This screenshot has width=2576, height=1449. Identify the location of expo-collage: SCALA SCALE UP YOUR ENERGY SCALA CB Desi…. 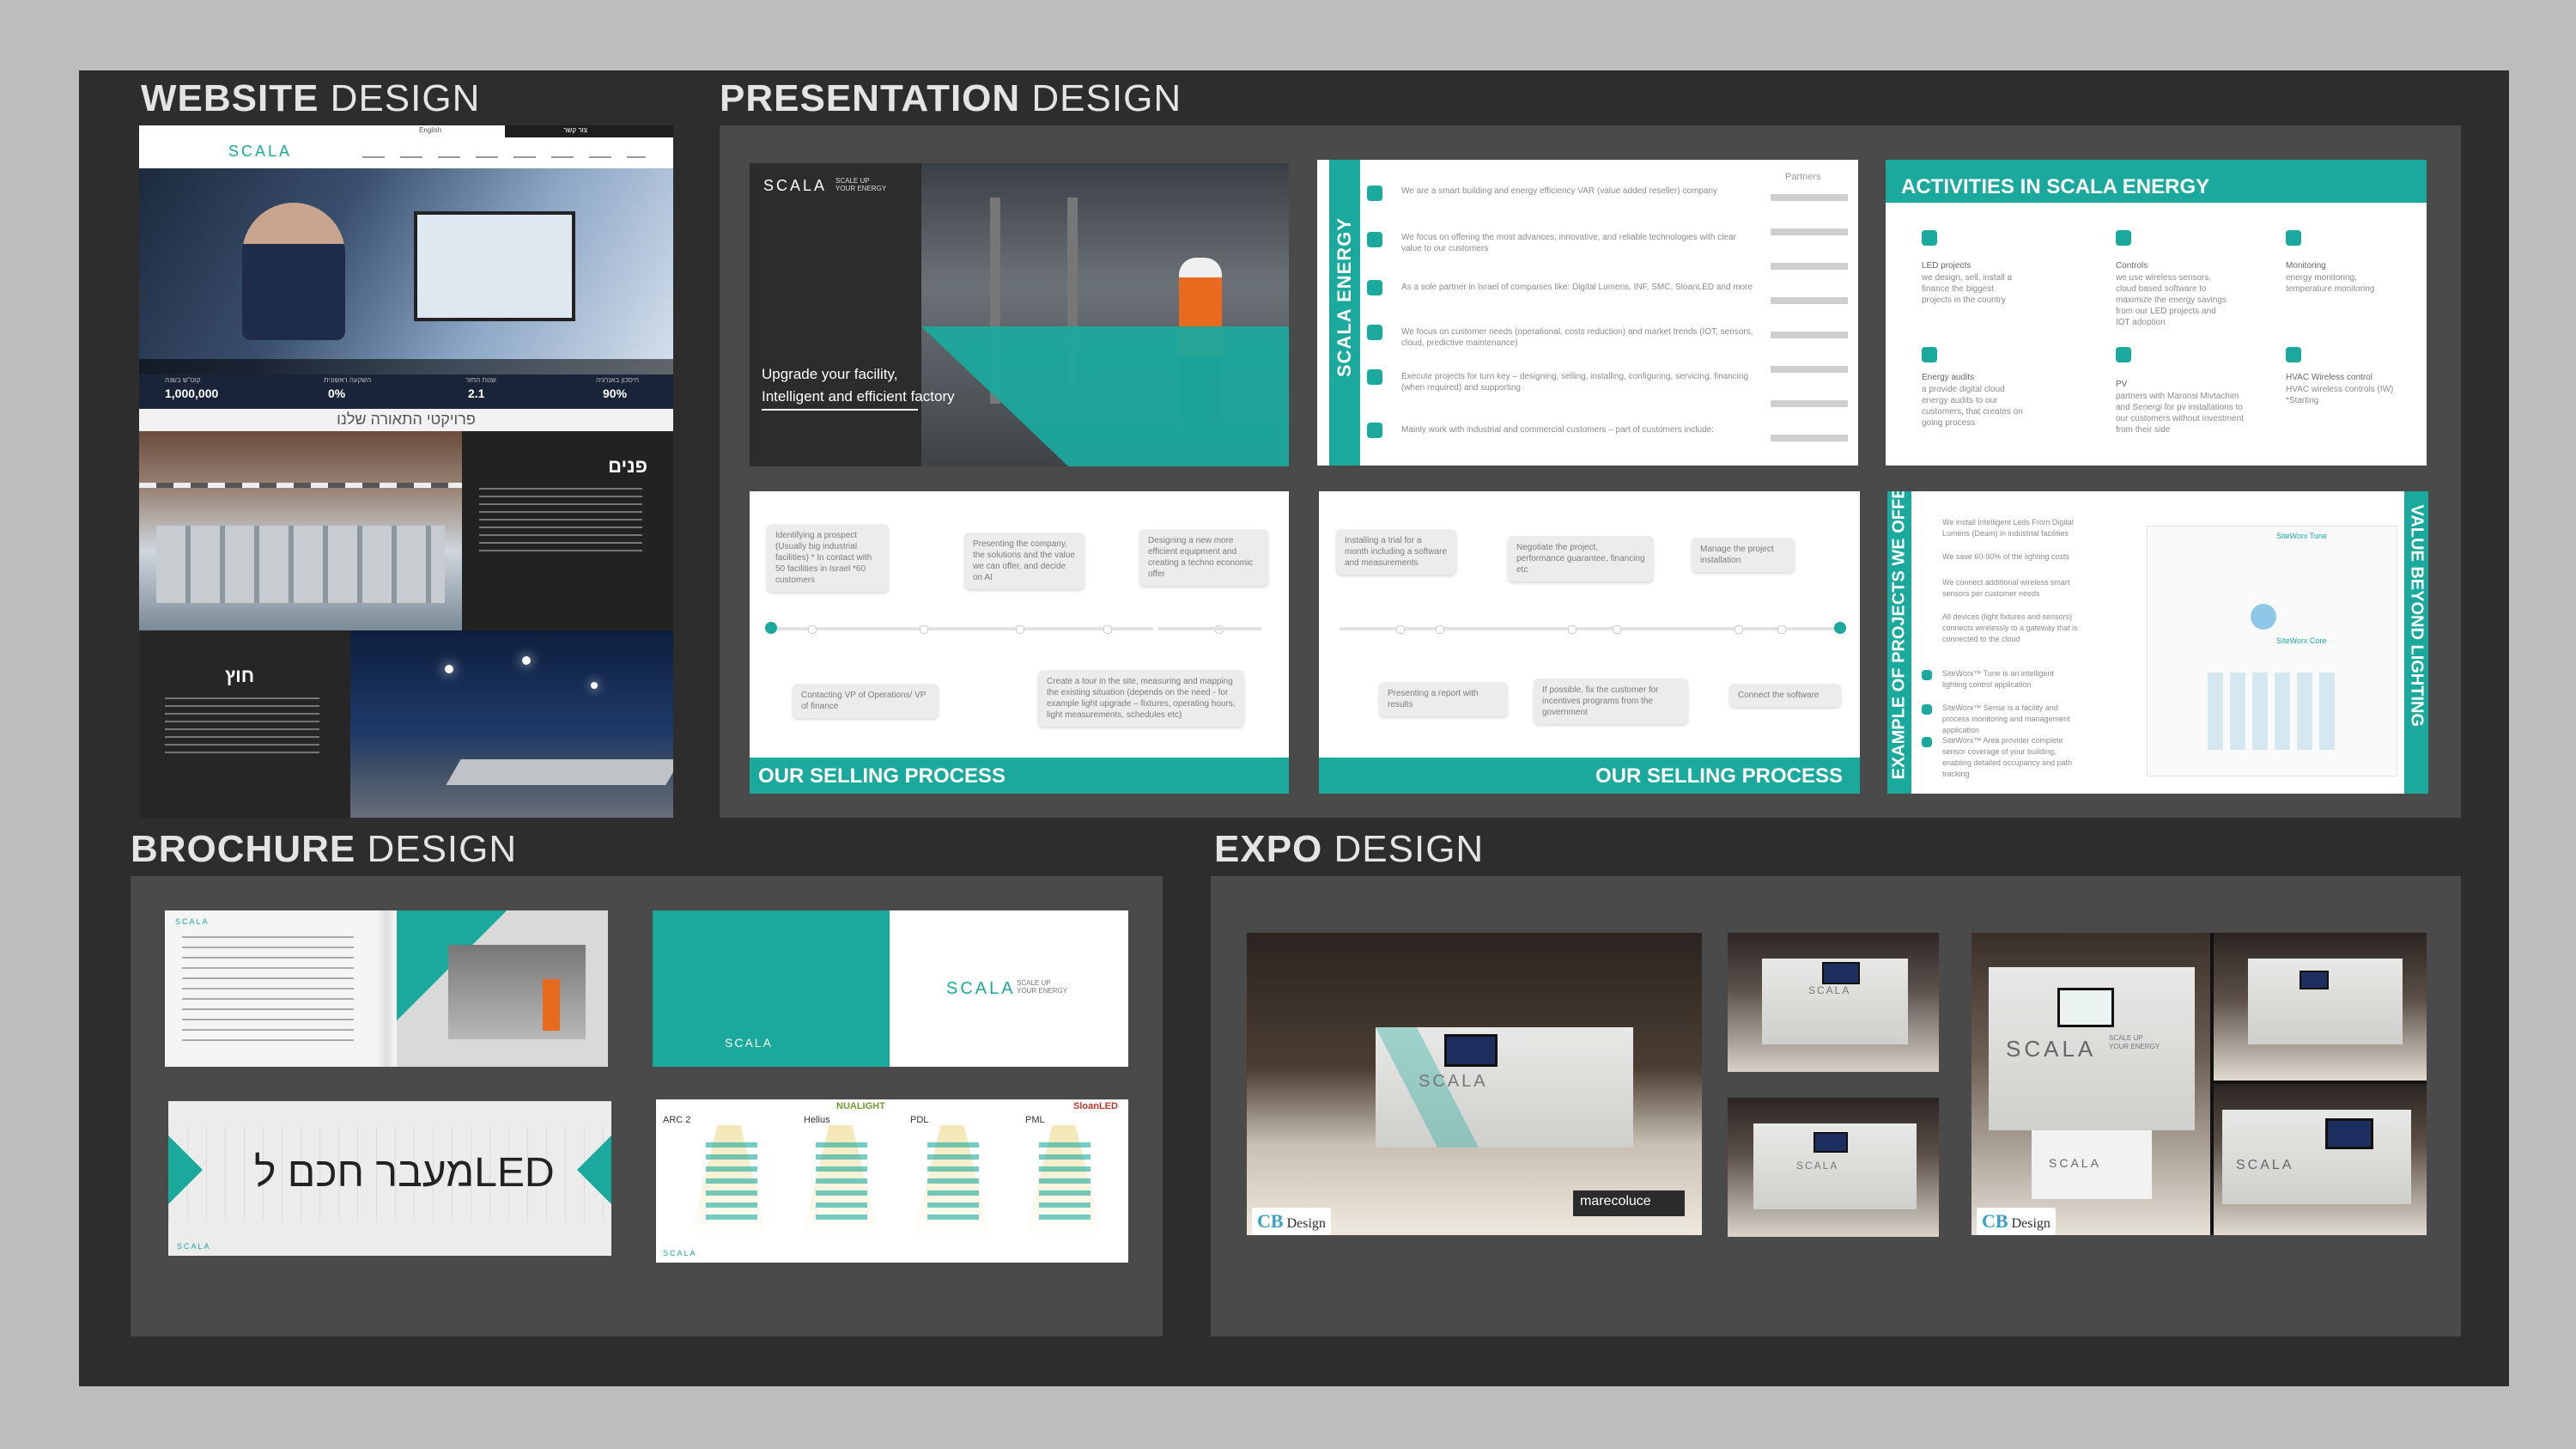
(2199, 1084).